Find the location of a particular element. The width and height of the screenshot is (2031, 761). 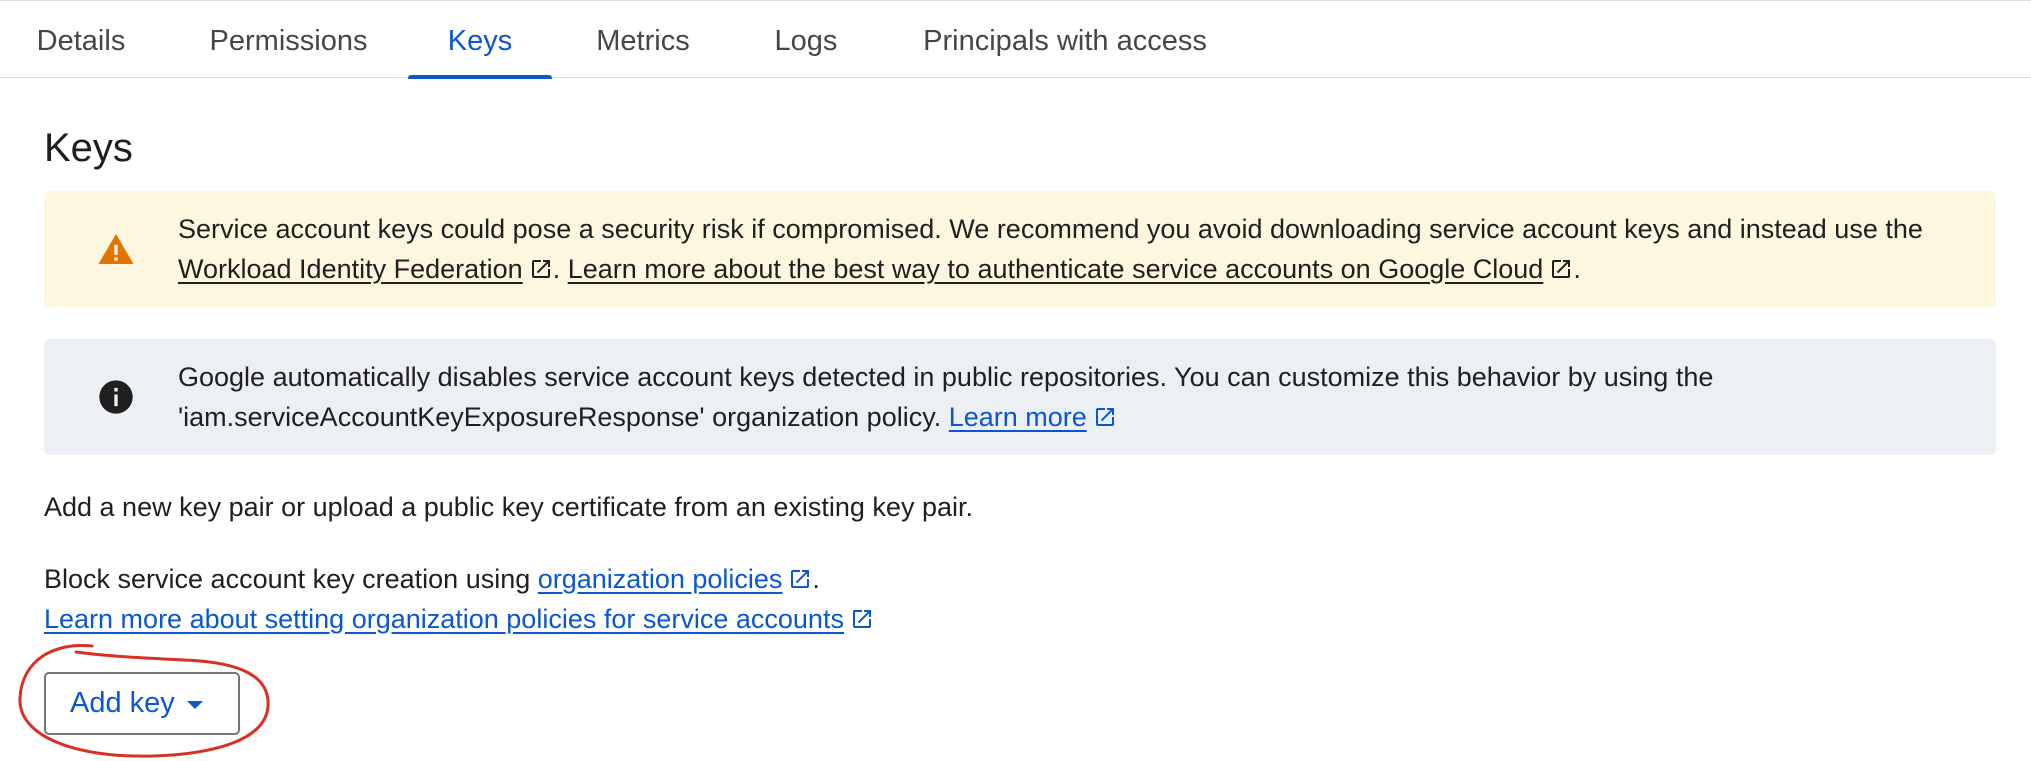

warning-icon is located at coordinates (116, 249).